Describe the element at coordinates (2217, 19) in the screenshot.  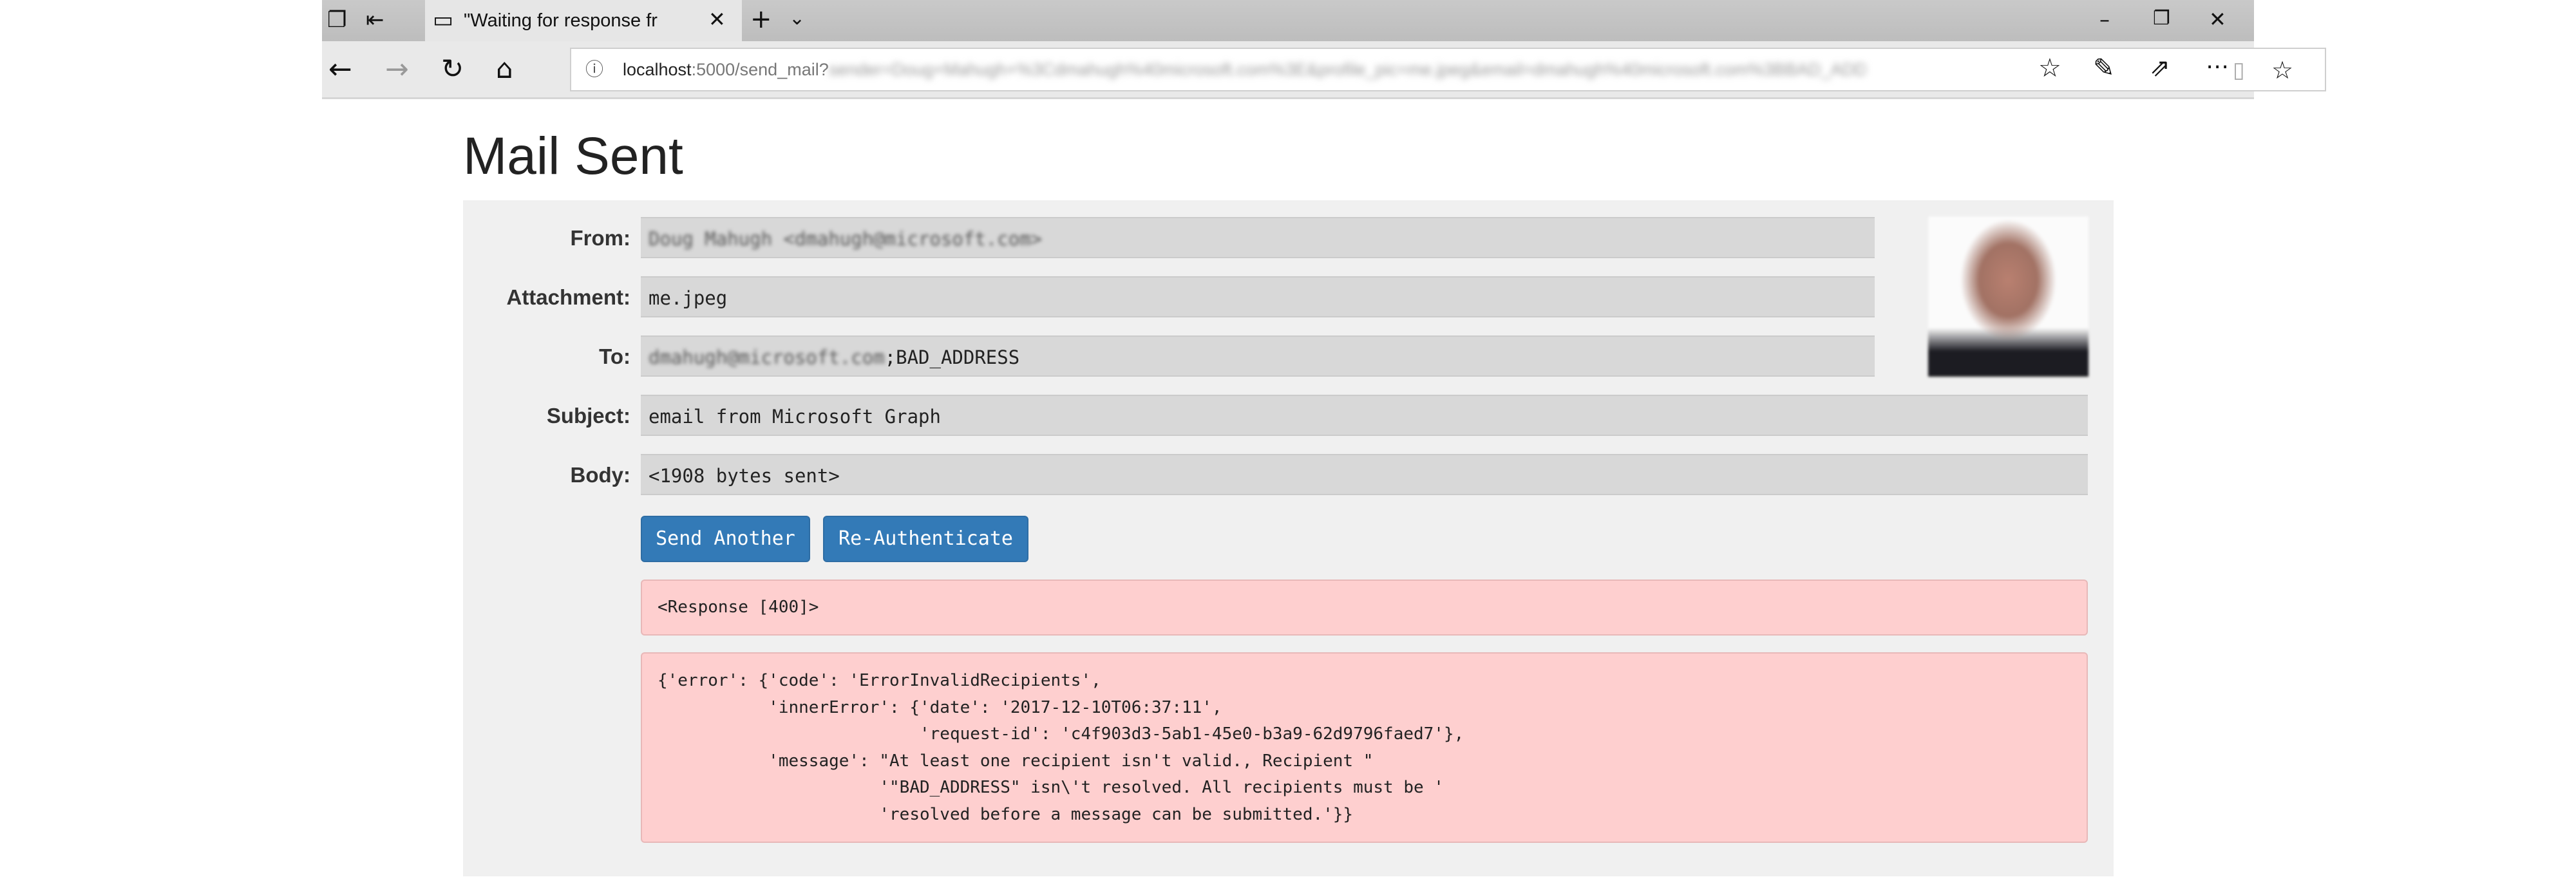
I see `close-window-icon: ✕` at that location.